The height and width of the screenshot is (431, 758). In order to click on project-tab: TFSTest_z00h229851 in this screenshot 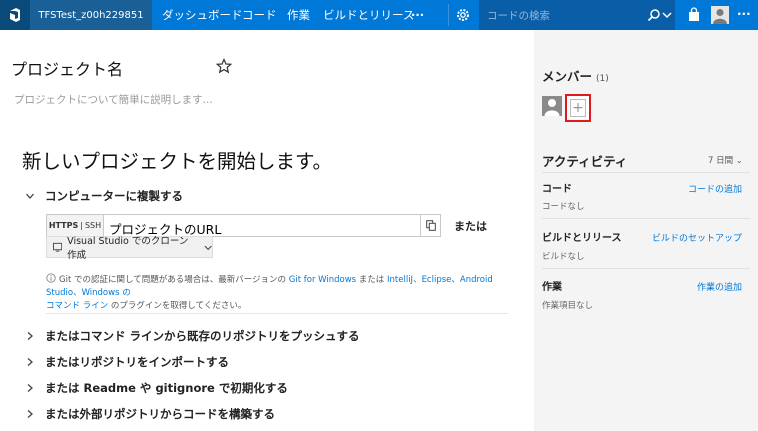, I will do `click(91, 15)`.